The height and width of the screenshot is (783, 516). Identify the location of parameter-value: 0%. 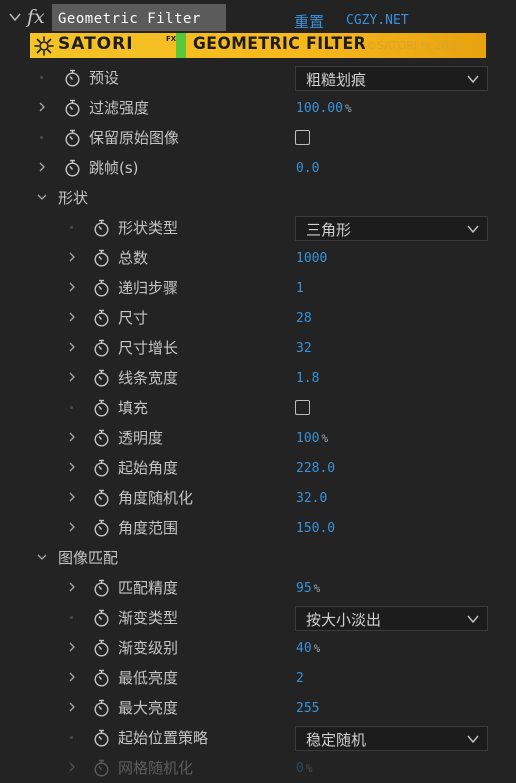
(304, 768).